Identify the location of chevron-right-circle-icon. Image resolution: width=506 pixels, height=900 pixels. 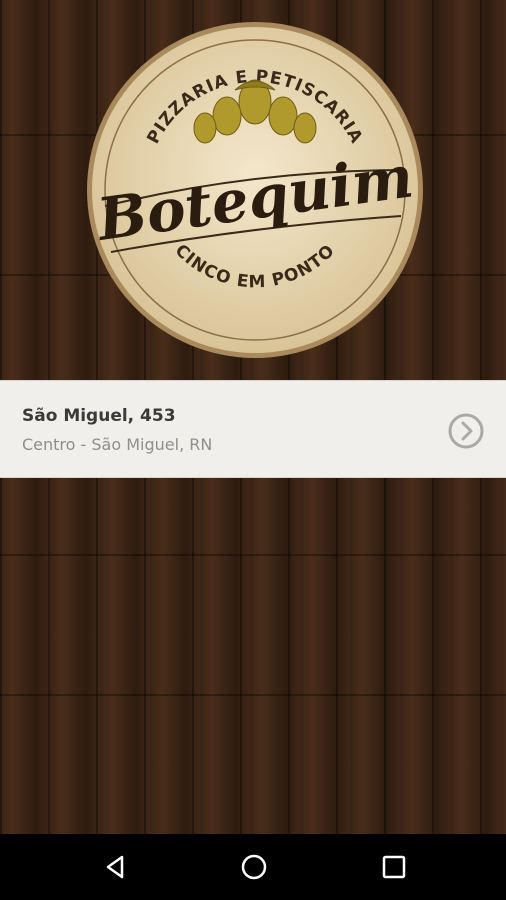
(466, 431).